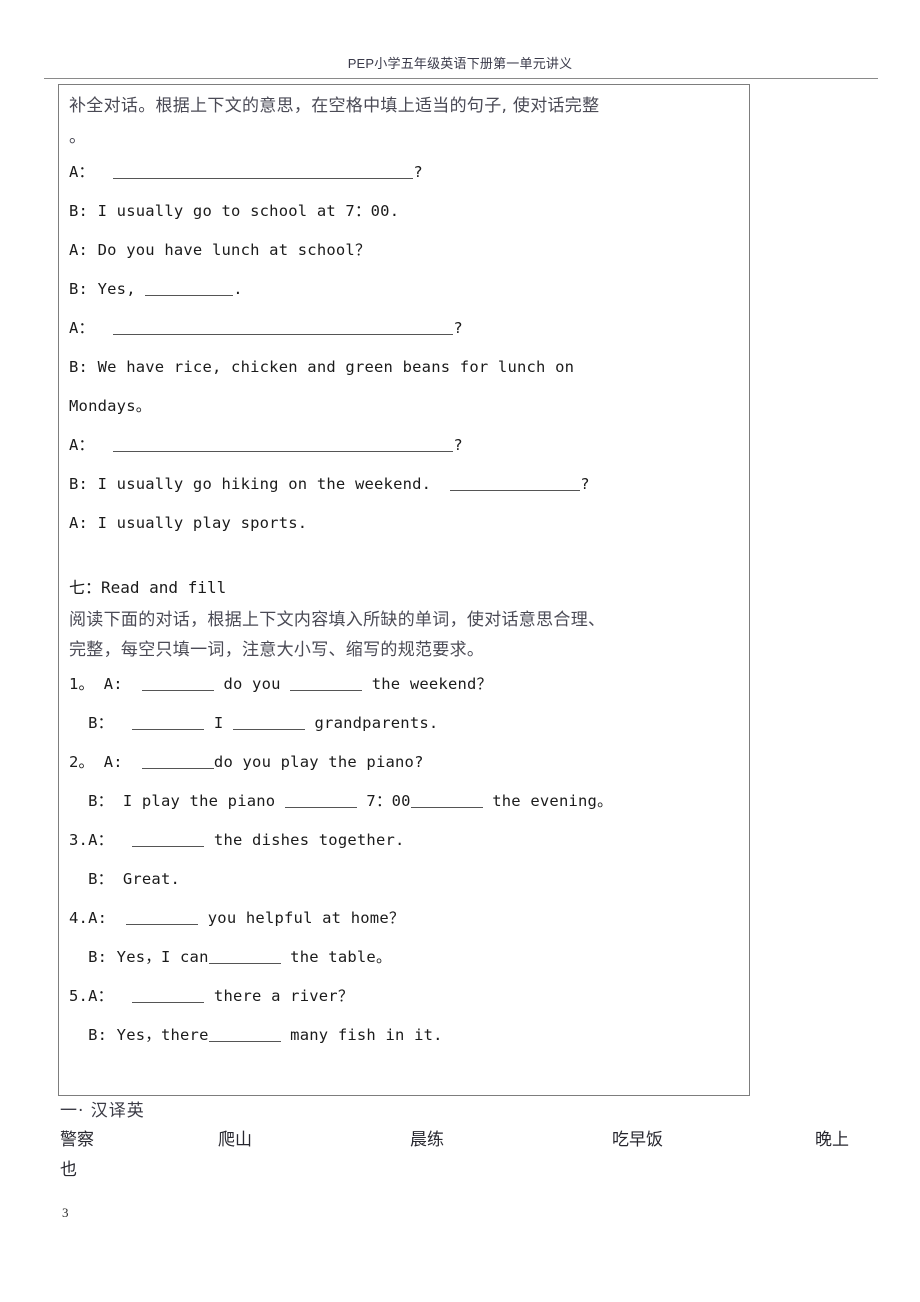  What do you see at coordinates (218, 723) in the screenshot?
I see `item-1-b-mid: I` at bounding box center [218, 723].